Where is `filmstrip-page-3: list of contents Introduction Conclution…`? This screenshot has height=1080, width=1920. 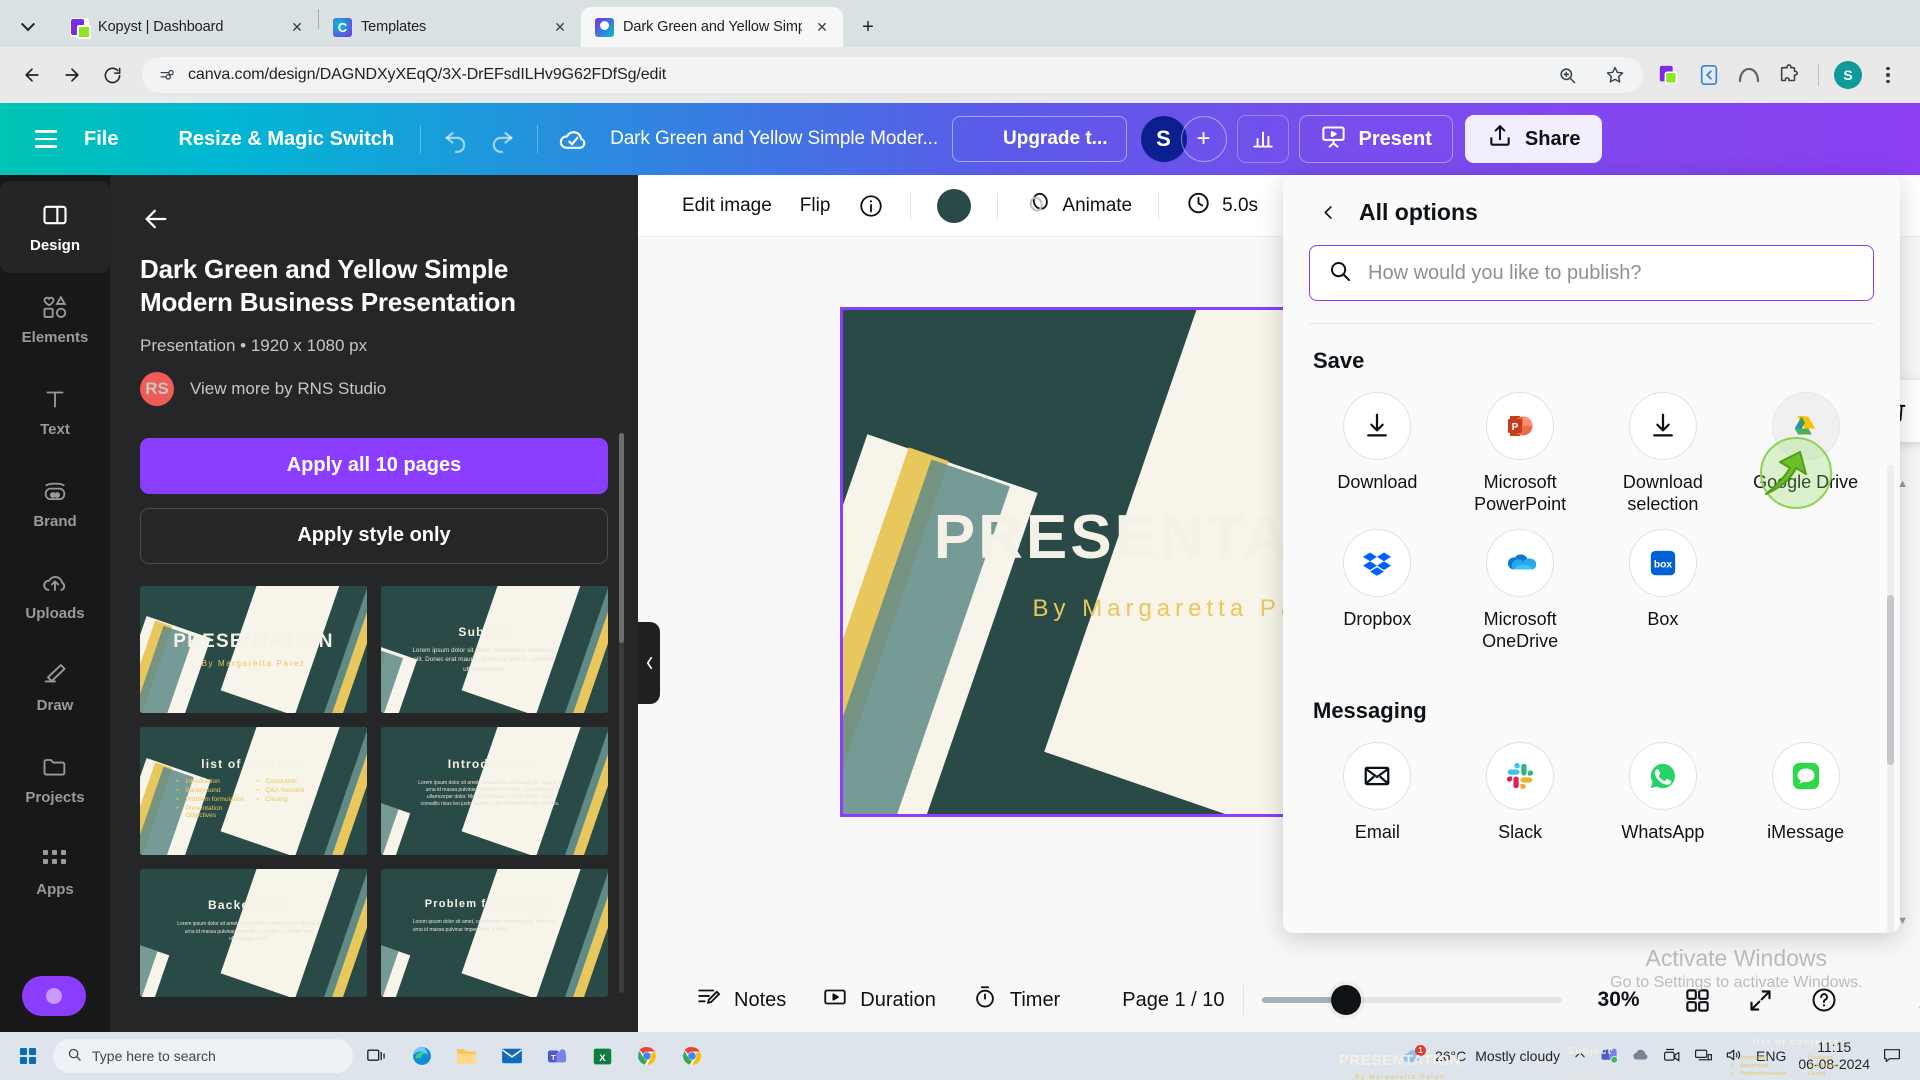 filmstrip-page-3: list of contents Introduction Conclution… is located at coordinates (1796, 1047).